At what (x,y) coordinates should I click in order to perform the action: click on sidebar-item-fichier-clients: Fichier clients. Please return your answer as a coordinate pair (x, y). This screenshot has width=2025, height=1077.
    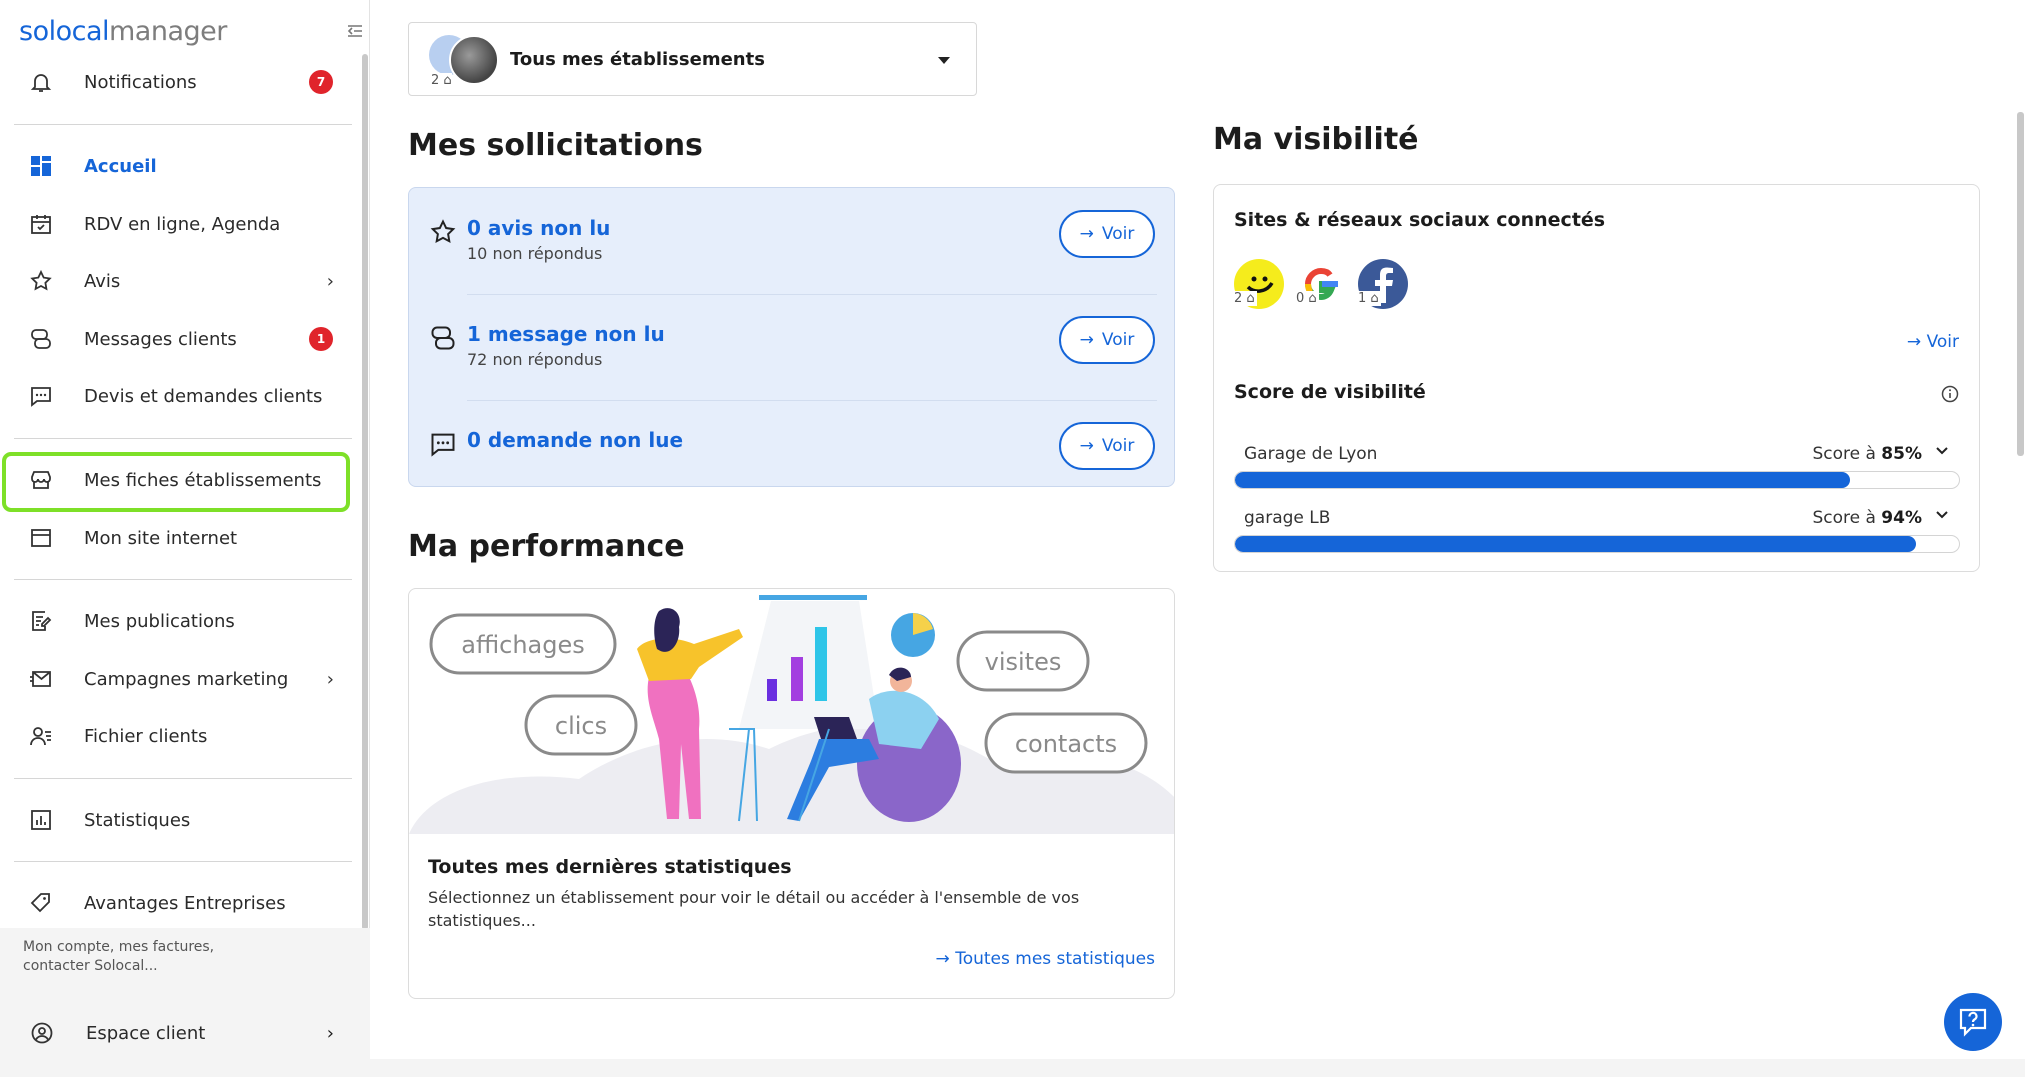
    Looking at the image, I should click on (182, 736).